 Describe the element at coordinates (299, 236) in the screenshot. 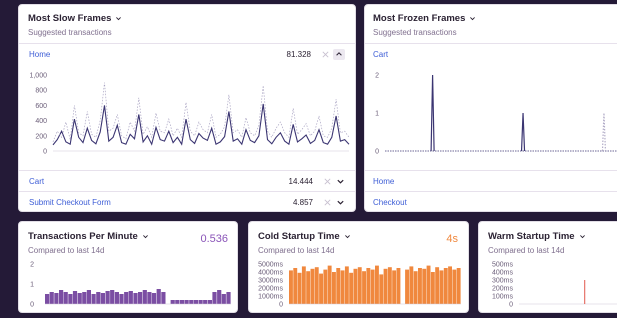

I see `cold-startup-title: Cold Startup Time` at that location.